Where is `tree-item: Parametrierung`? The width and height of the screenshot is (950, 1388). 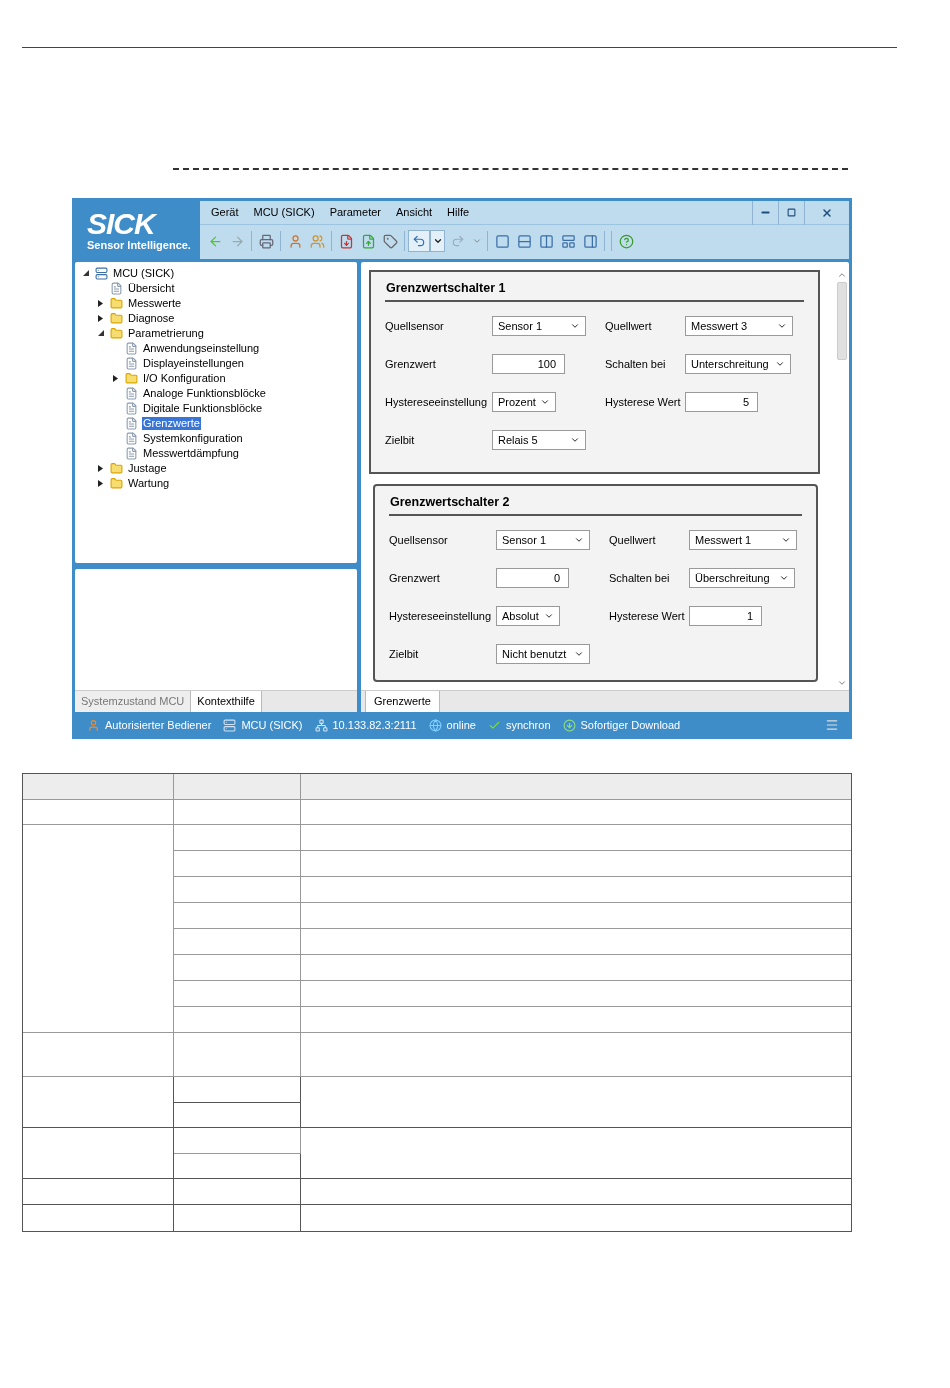
tree-item: Parametrierung is located at coordinates (166, 333).